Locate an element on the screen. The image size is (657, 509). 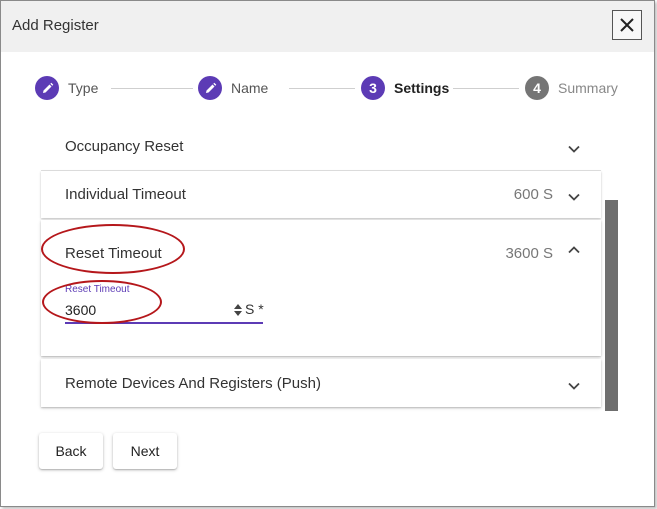
panel-title: Reset Timeout is located at coordinates (113, 253).